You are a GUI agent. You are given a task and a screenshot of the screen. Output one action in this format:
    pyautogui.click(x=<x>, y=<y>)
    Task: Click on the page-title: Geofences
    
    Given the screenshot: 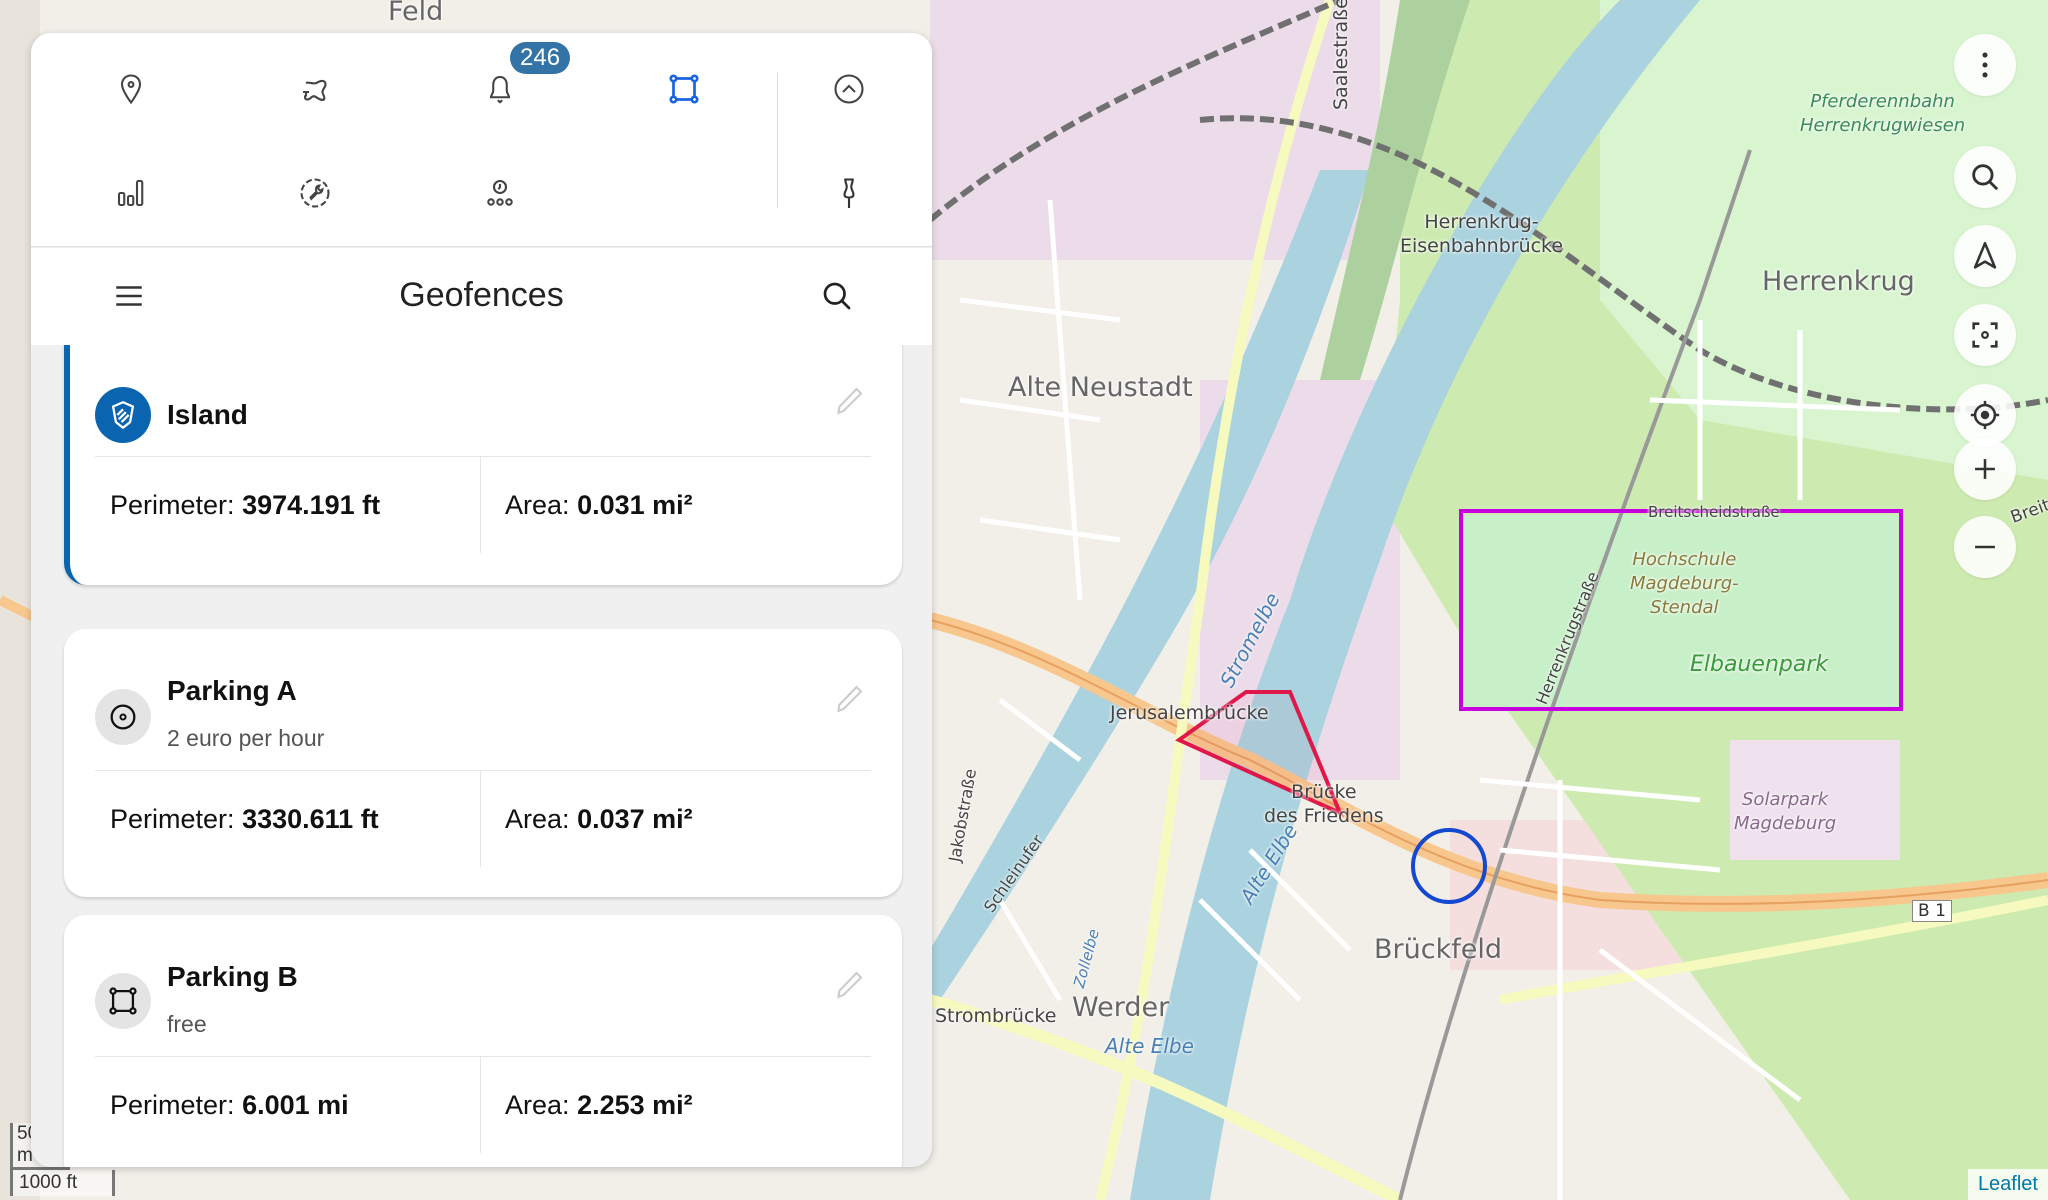 What is the action you would take?
    pyautogui.click(x=481, y=295)
    